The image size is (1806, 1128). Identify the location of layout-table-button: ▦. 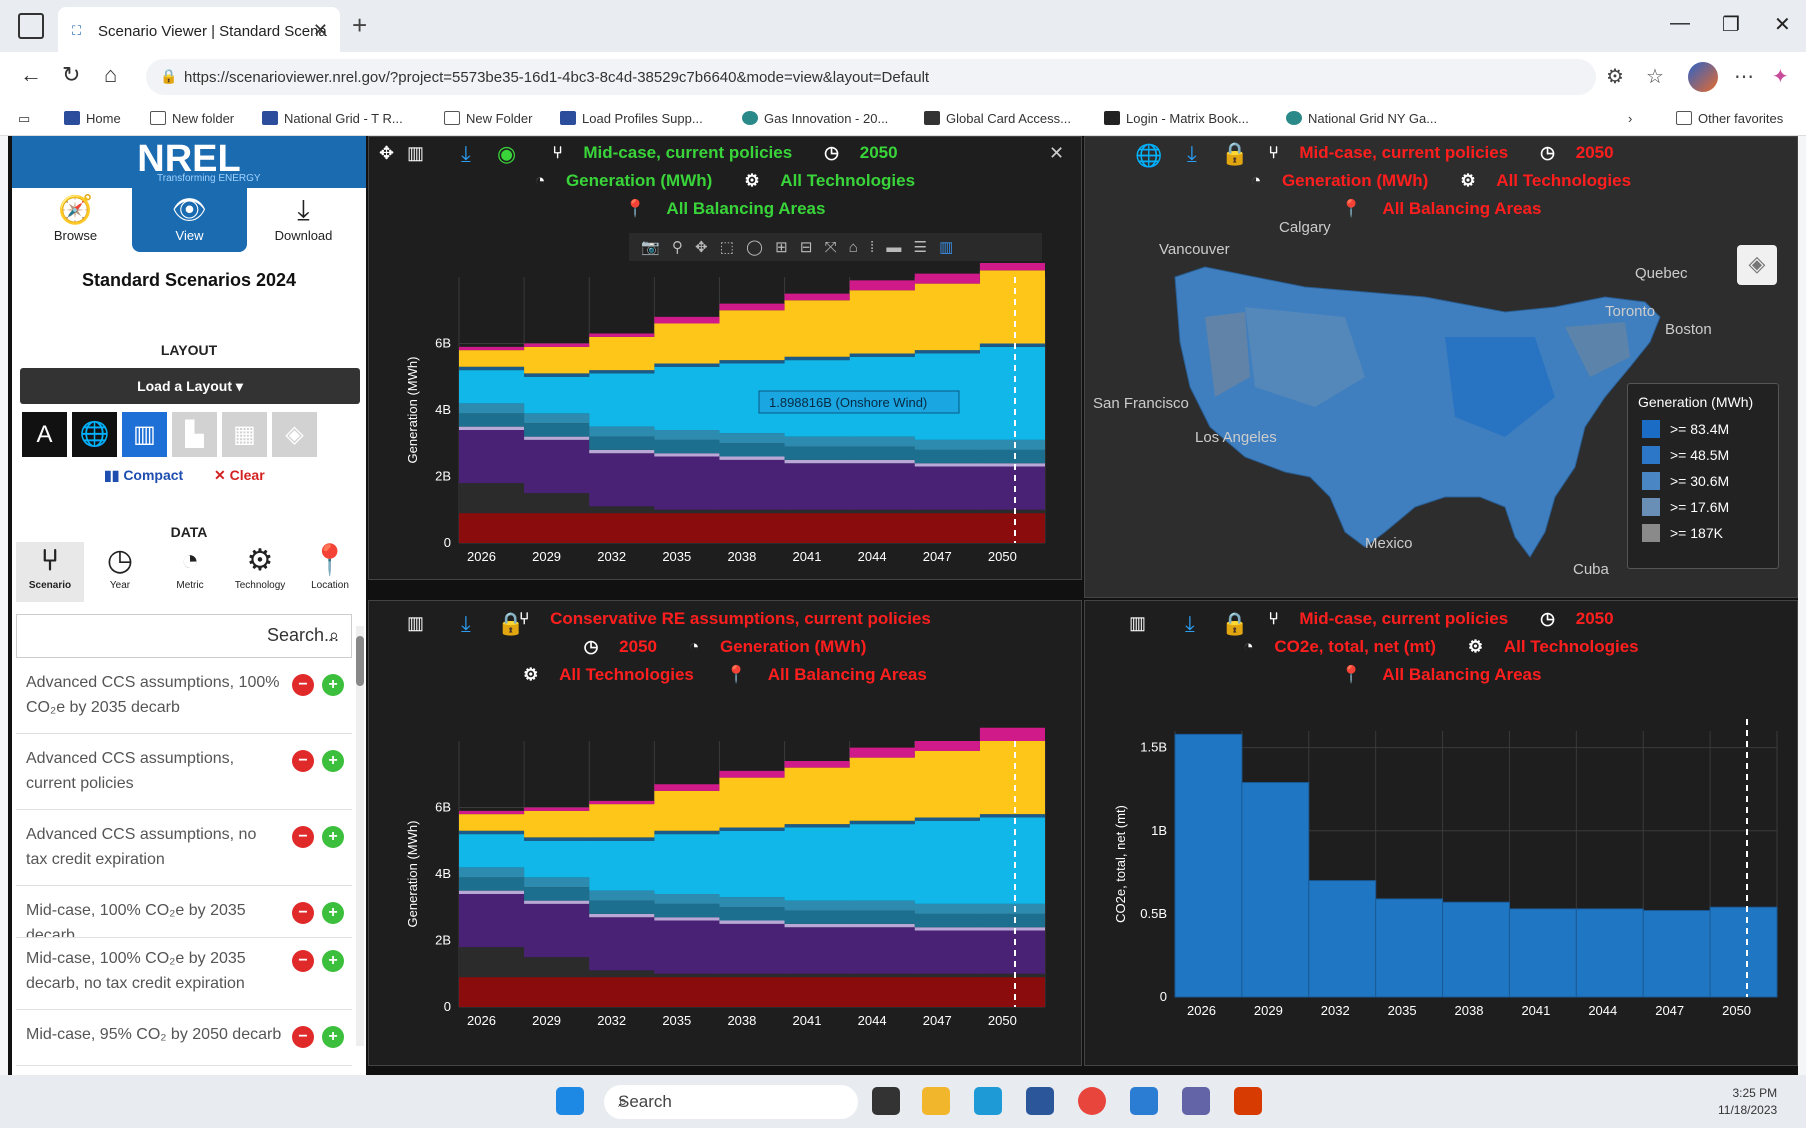
(244, 434).